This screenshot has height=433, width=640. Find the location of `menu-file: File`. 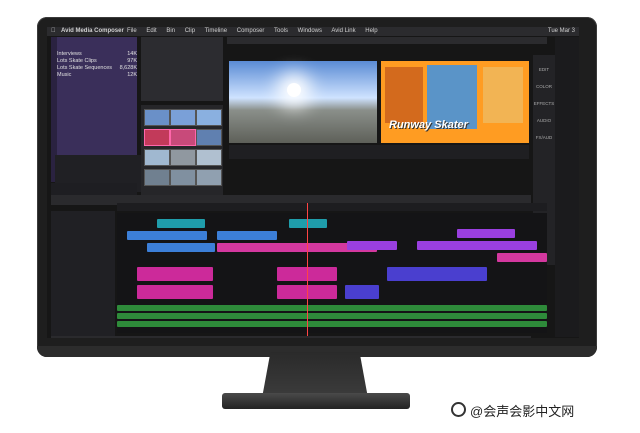

menu-file: File is located at coordinates (132, 31).